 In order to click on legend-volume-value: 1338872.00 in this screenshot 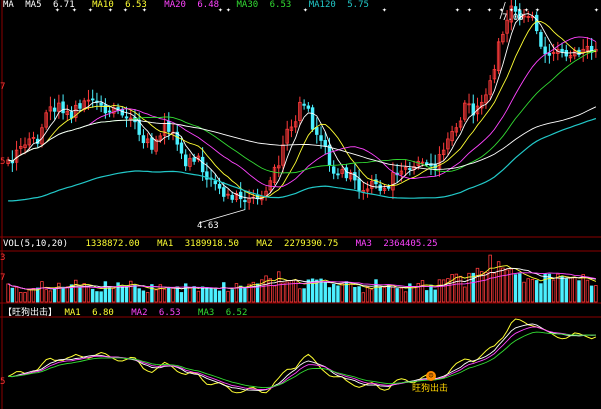, I will do `click(112, 244)`.